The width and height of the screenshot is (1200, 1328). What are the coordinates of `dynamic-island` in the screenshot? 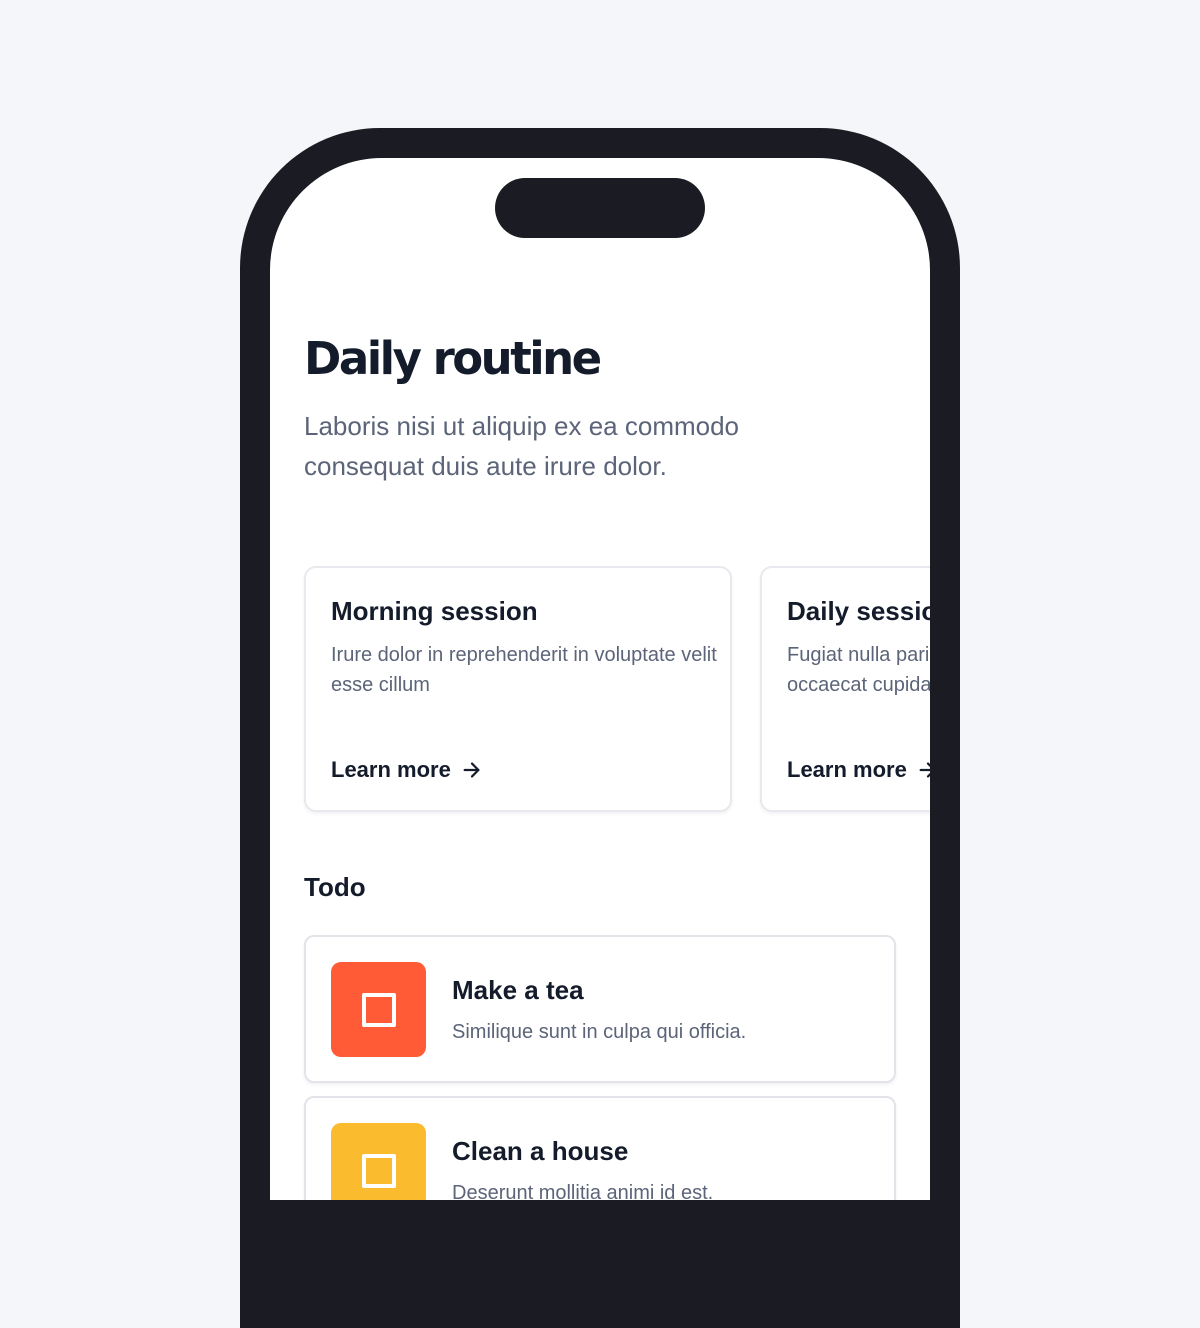 It's located at (600, 208).